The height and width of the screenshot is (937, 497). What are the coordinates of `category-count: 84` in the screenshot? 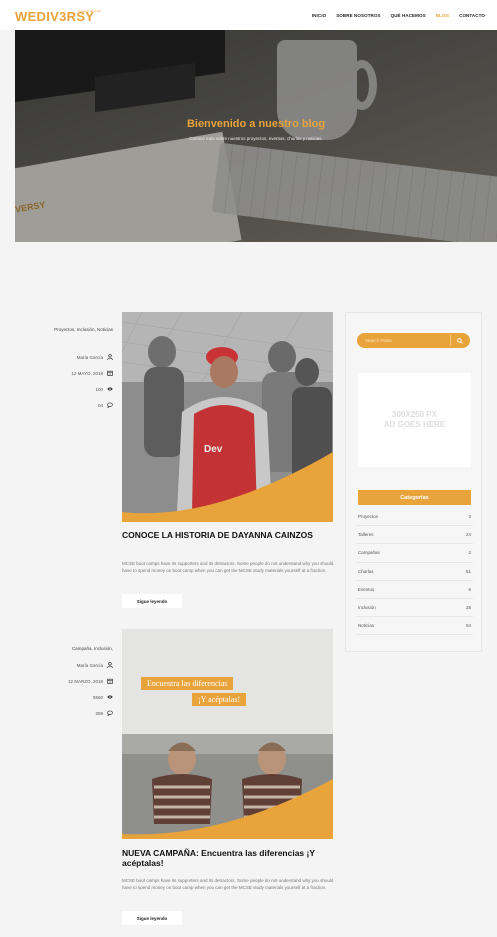 It's located at (468, 626).